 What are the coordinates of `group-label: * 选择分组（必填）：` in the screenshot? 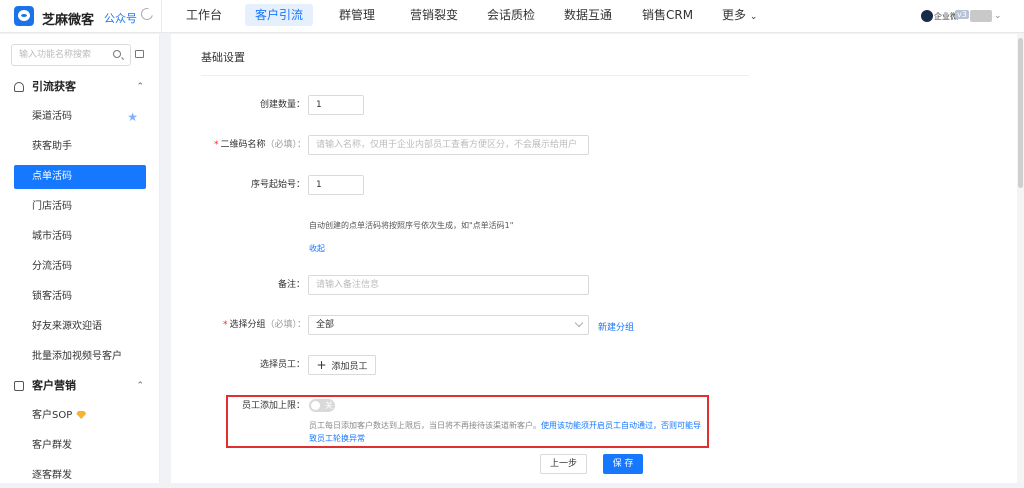 It's located at (243, 325).